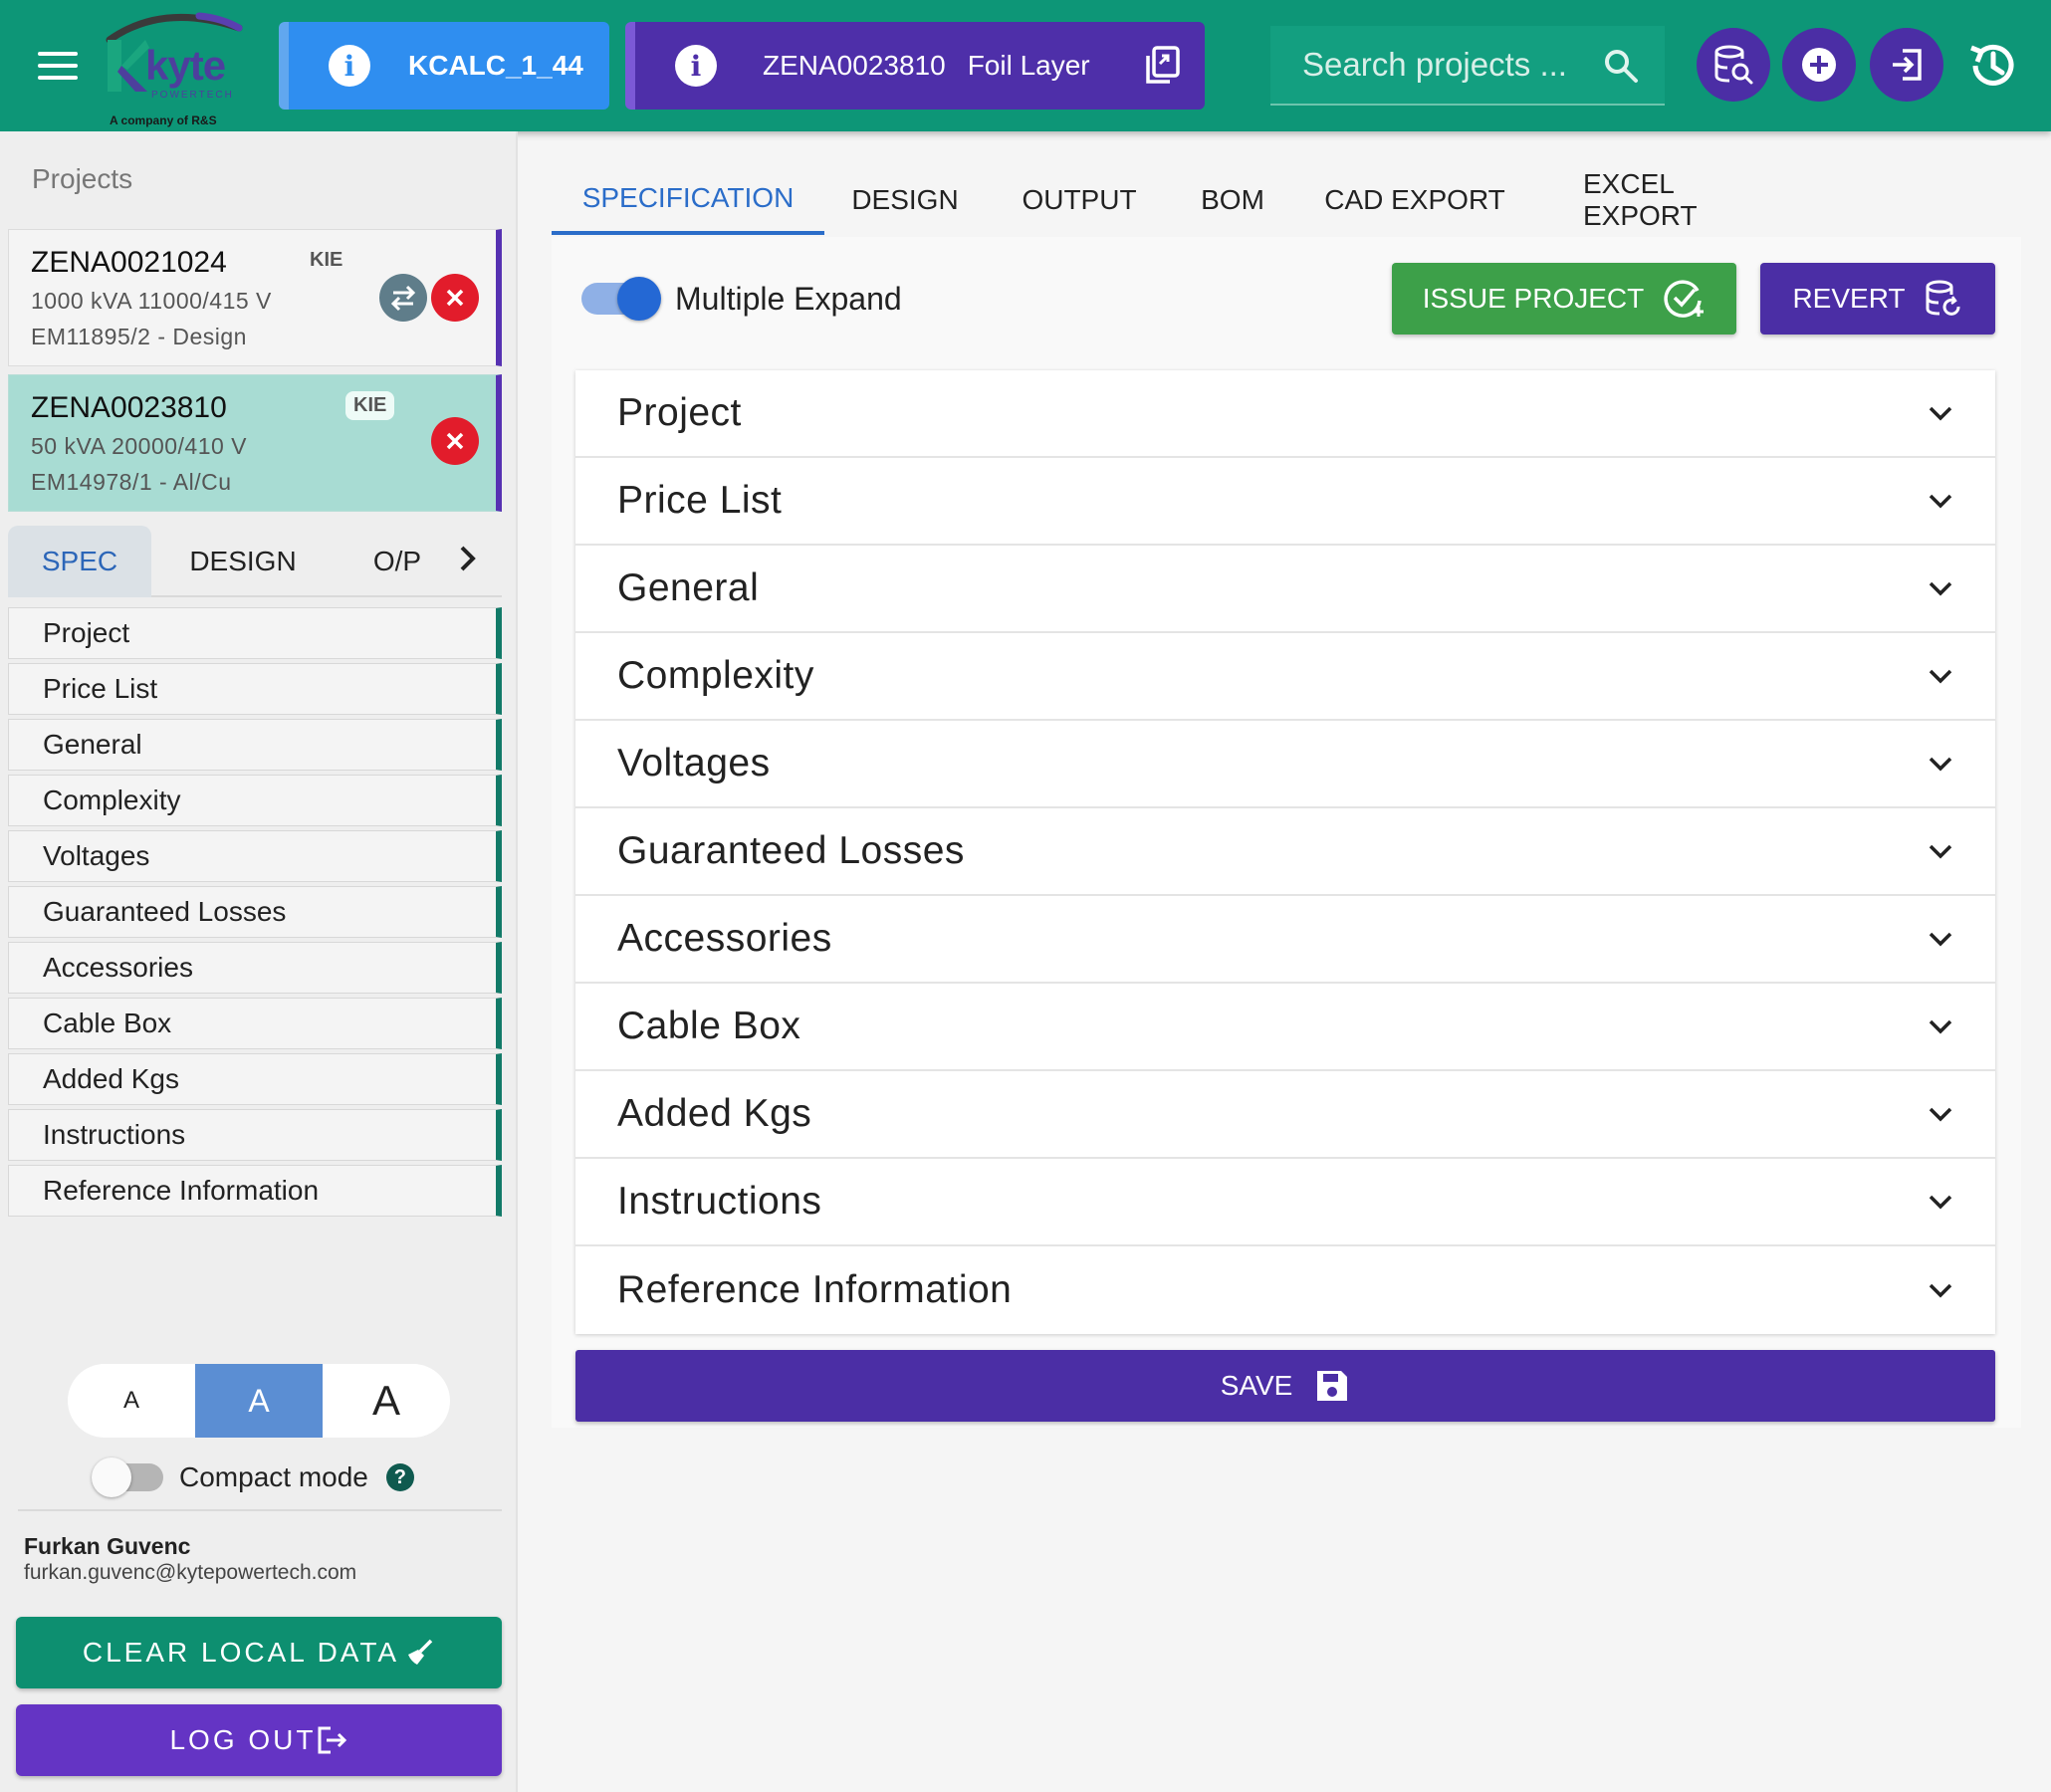 The width and height of the screenshot is (2051, 1792). Describe the element at coordinates (131, 1401) in the screenshot. I see `font-size-small: A` at that location.